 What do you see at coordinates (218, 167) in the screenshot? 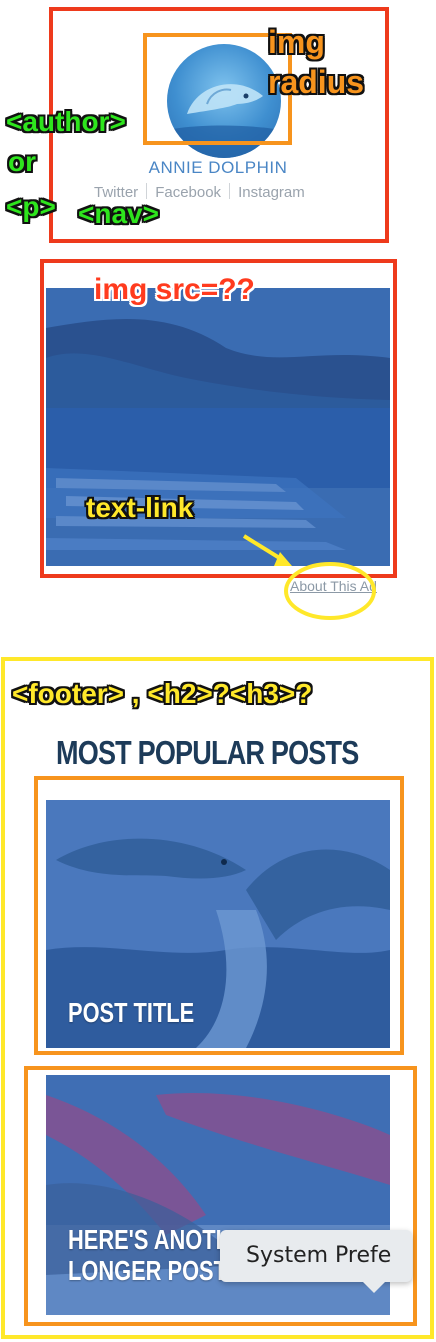
I see `author-name: ANNIE DOLPHIN` at bounding box center [218, 167].